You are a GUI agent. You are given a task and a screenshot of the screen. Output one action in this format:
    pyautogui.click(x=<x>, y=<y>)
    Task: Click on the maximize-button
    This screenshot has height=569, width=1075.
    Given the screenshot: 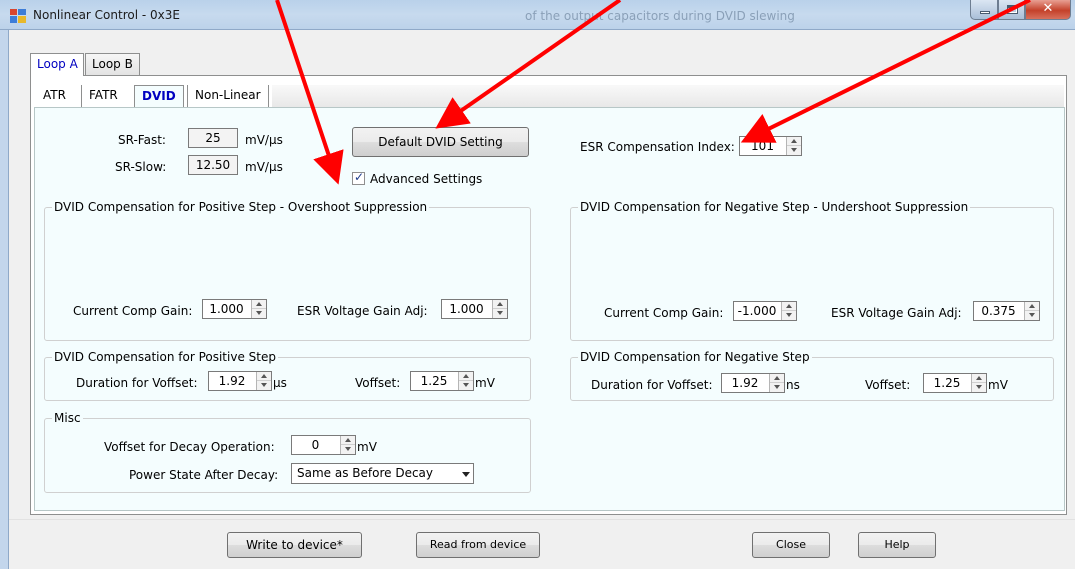 What is the action you would take?
    pyautogui.click(x=1011, y=10)
    